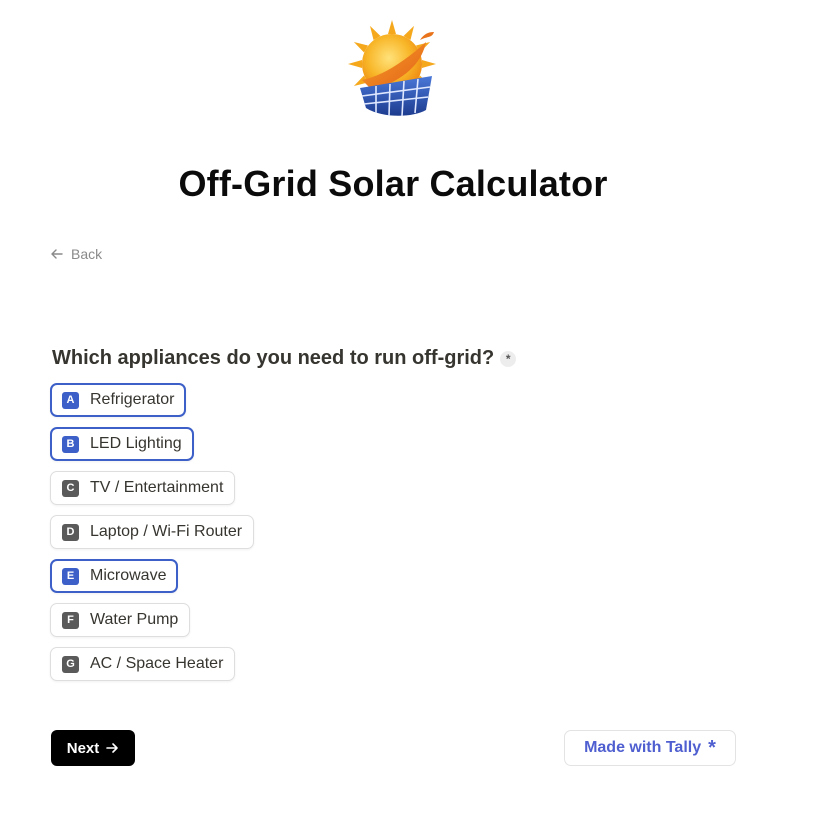 This screenshot has height=840, width=840. Describe the element at coordinates (70, 620) in the screenshot. I see `option-key-badge: F` at that location.